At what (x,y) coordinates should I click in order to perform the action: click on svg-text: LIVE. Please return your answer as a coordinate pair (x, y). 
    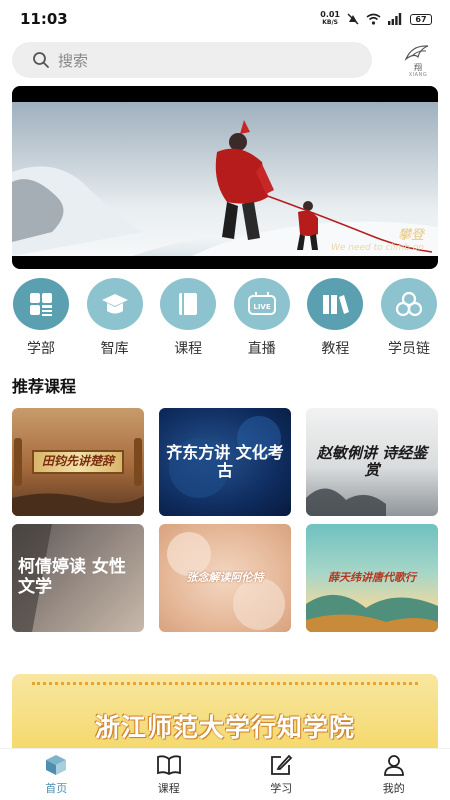
    Looking at the image, I should click on (261, 307).